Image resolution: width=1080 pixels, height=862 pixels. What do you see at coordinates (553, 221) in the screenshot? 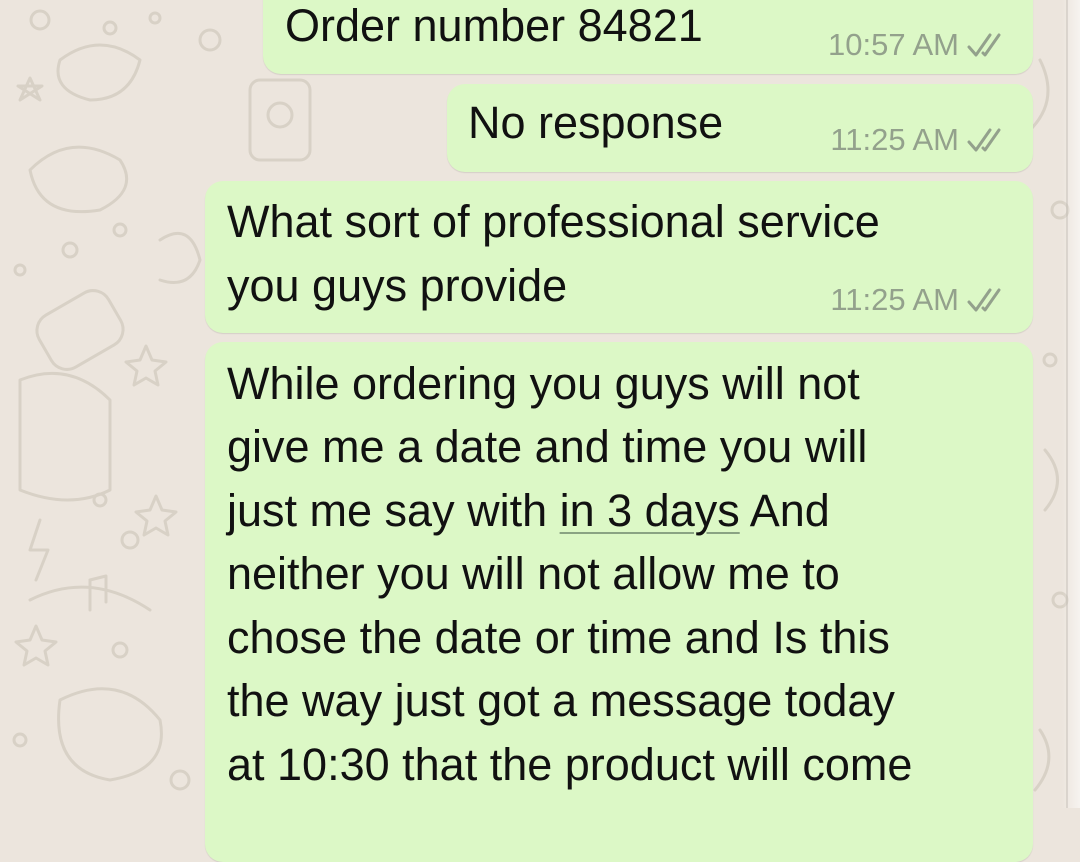
I see `message-text-line: What sort of professional service` at bounding box center [553, 221].